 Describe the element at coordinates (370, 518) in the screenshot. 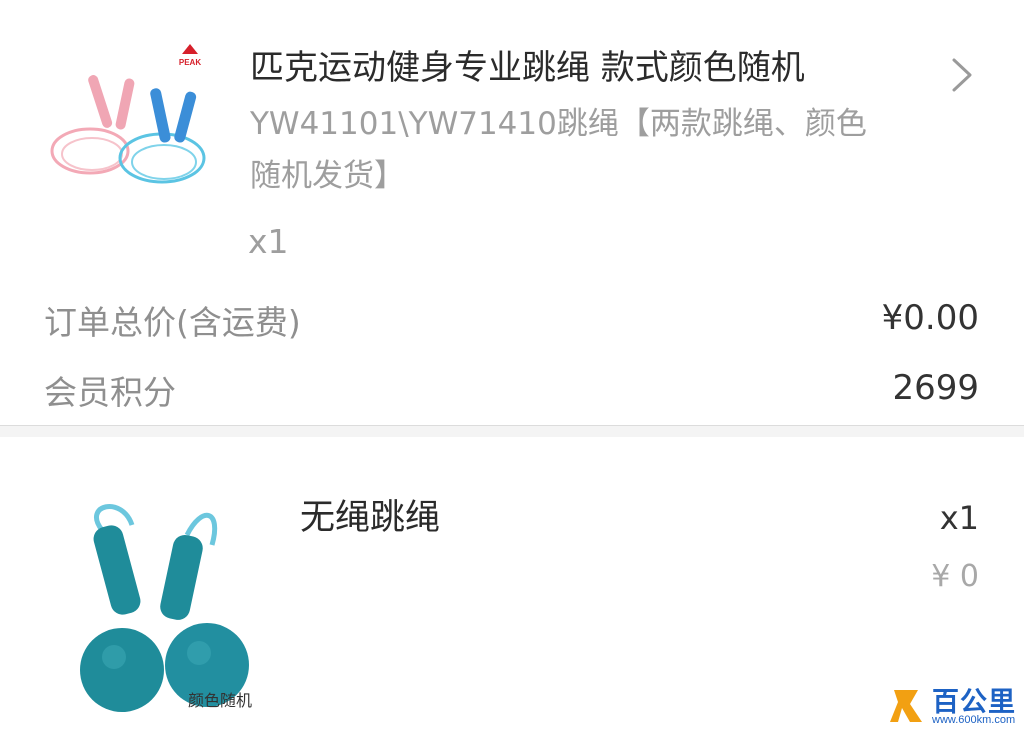

I see `gift-item-name: 无绳跳绳` at that location.